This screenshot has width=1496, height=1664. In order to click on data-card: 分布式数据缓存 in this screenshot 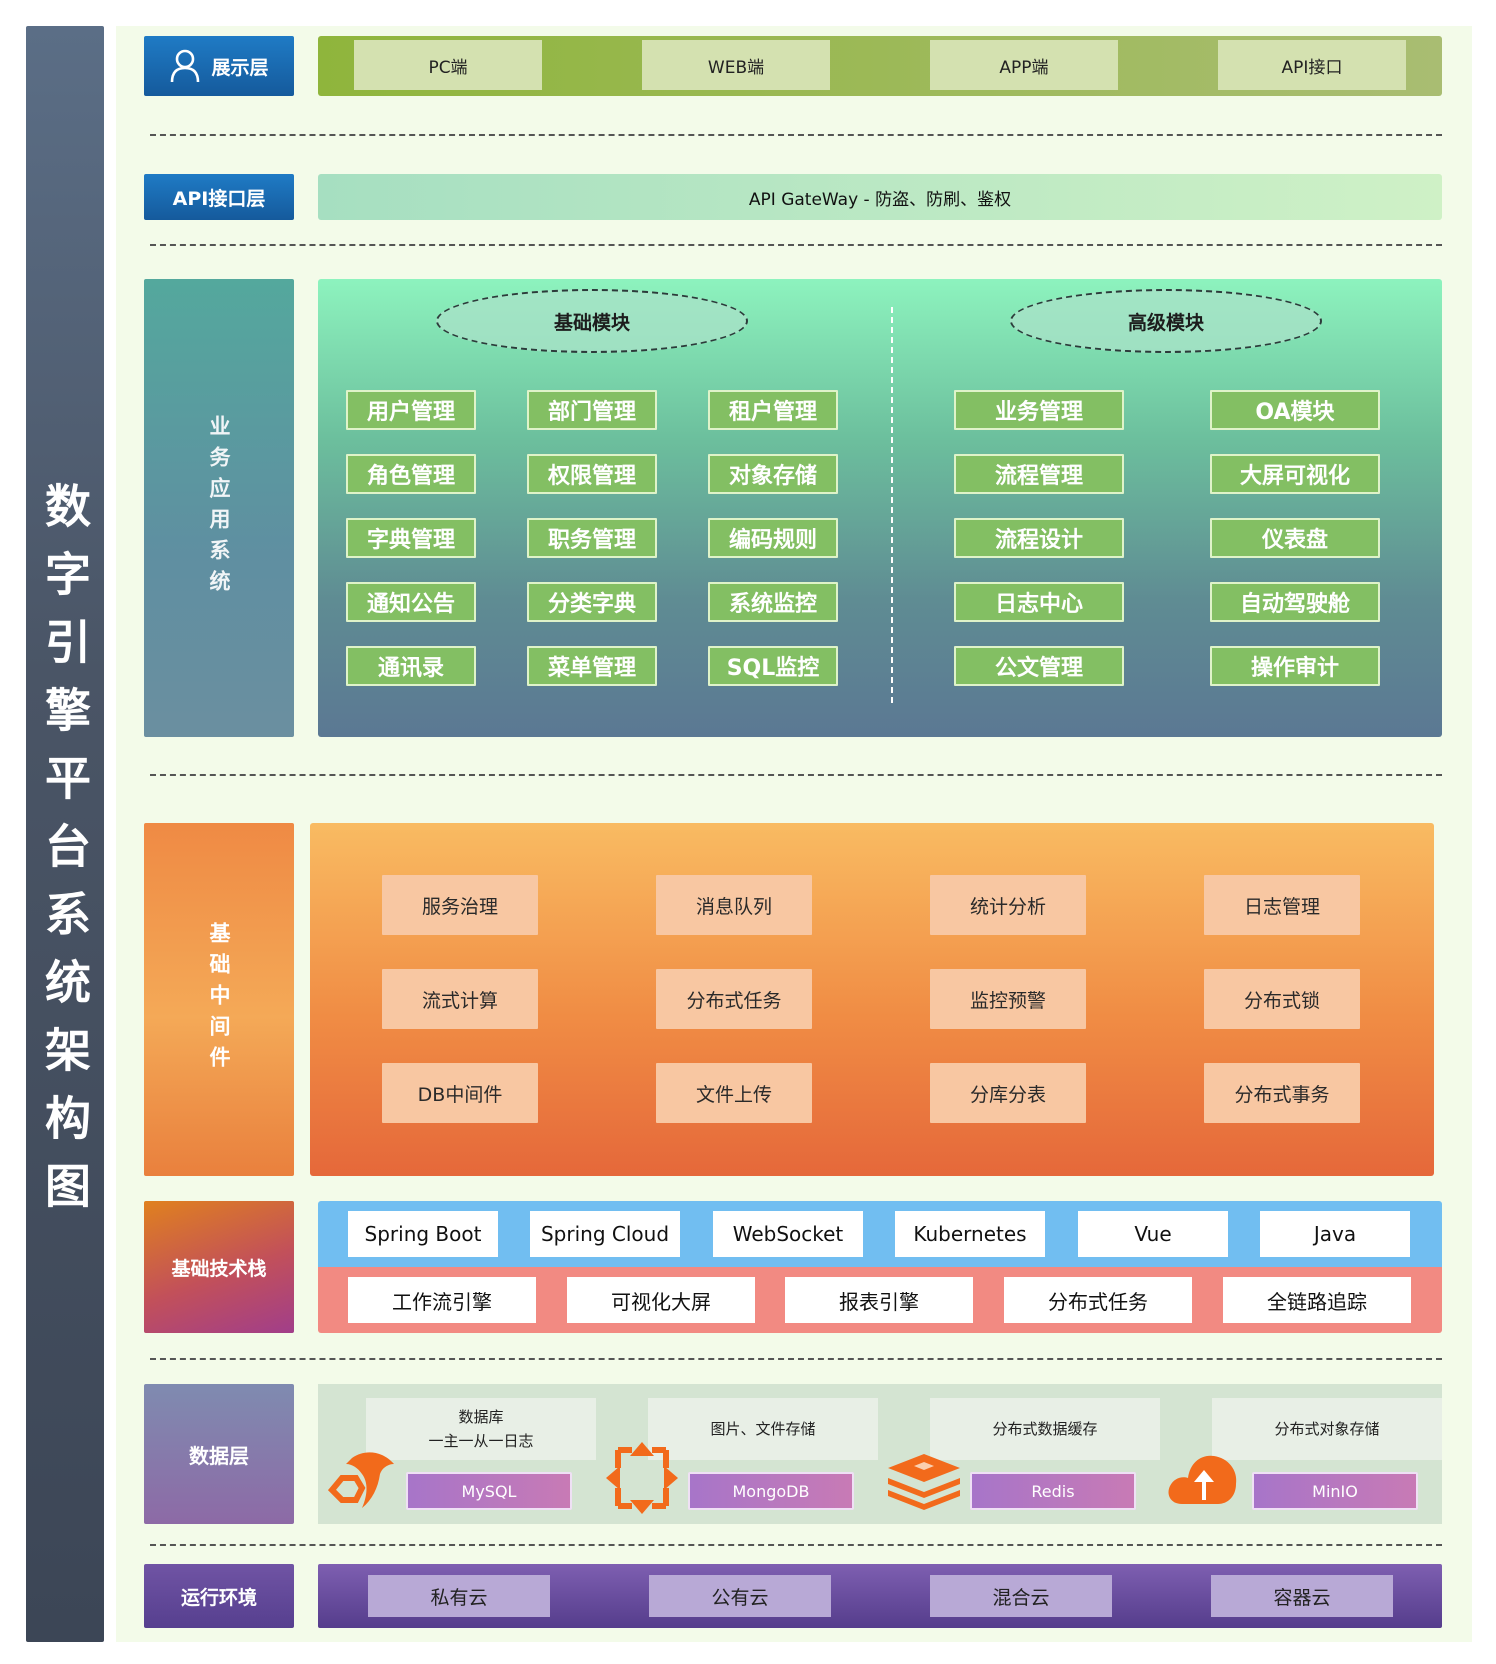, I will do `click(1045, 1429)`.